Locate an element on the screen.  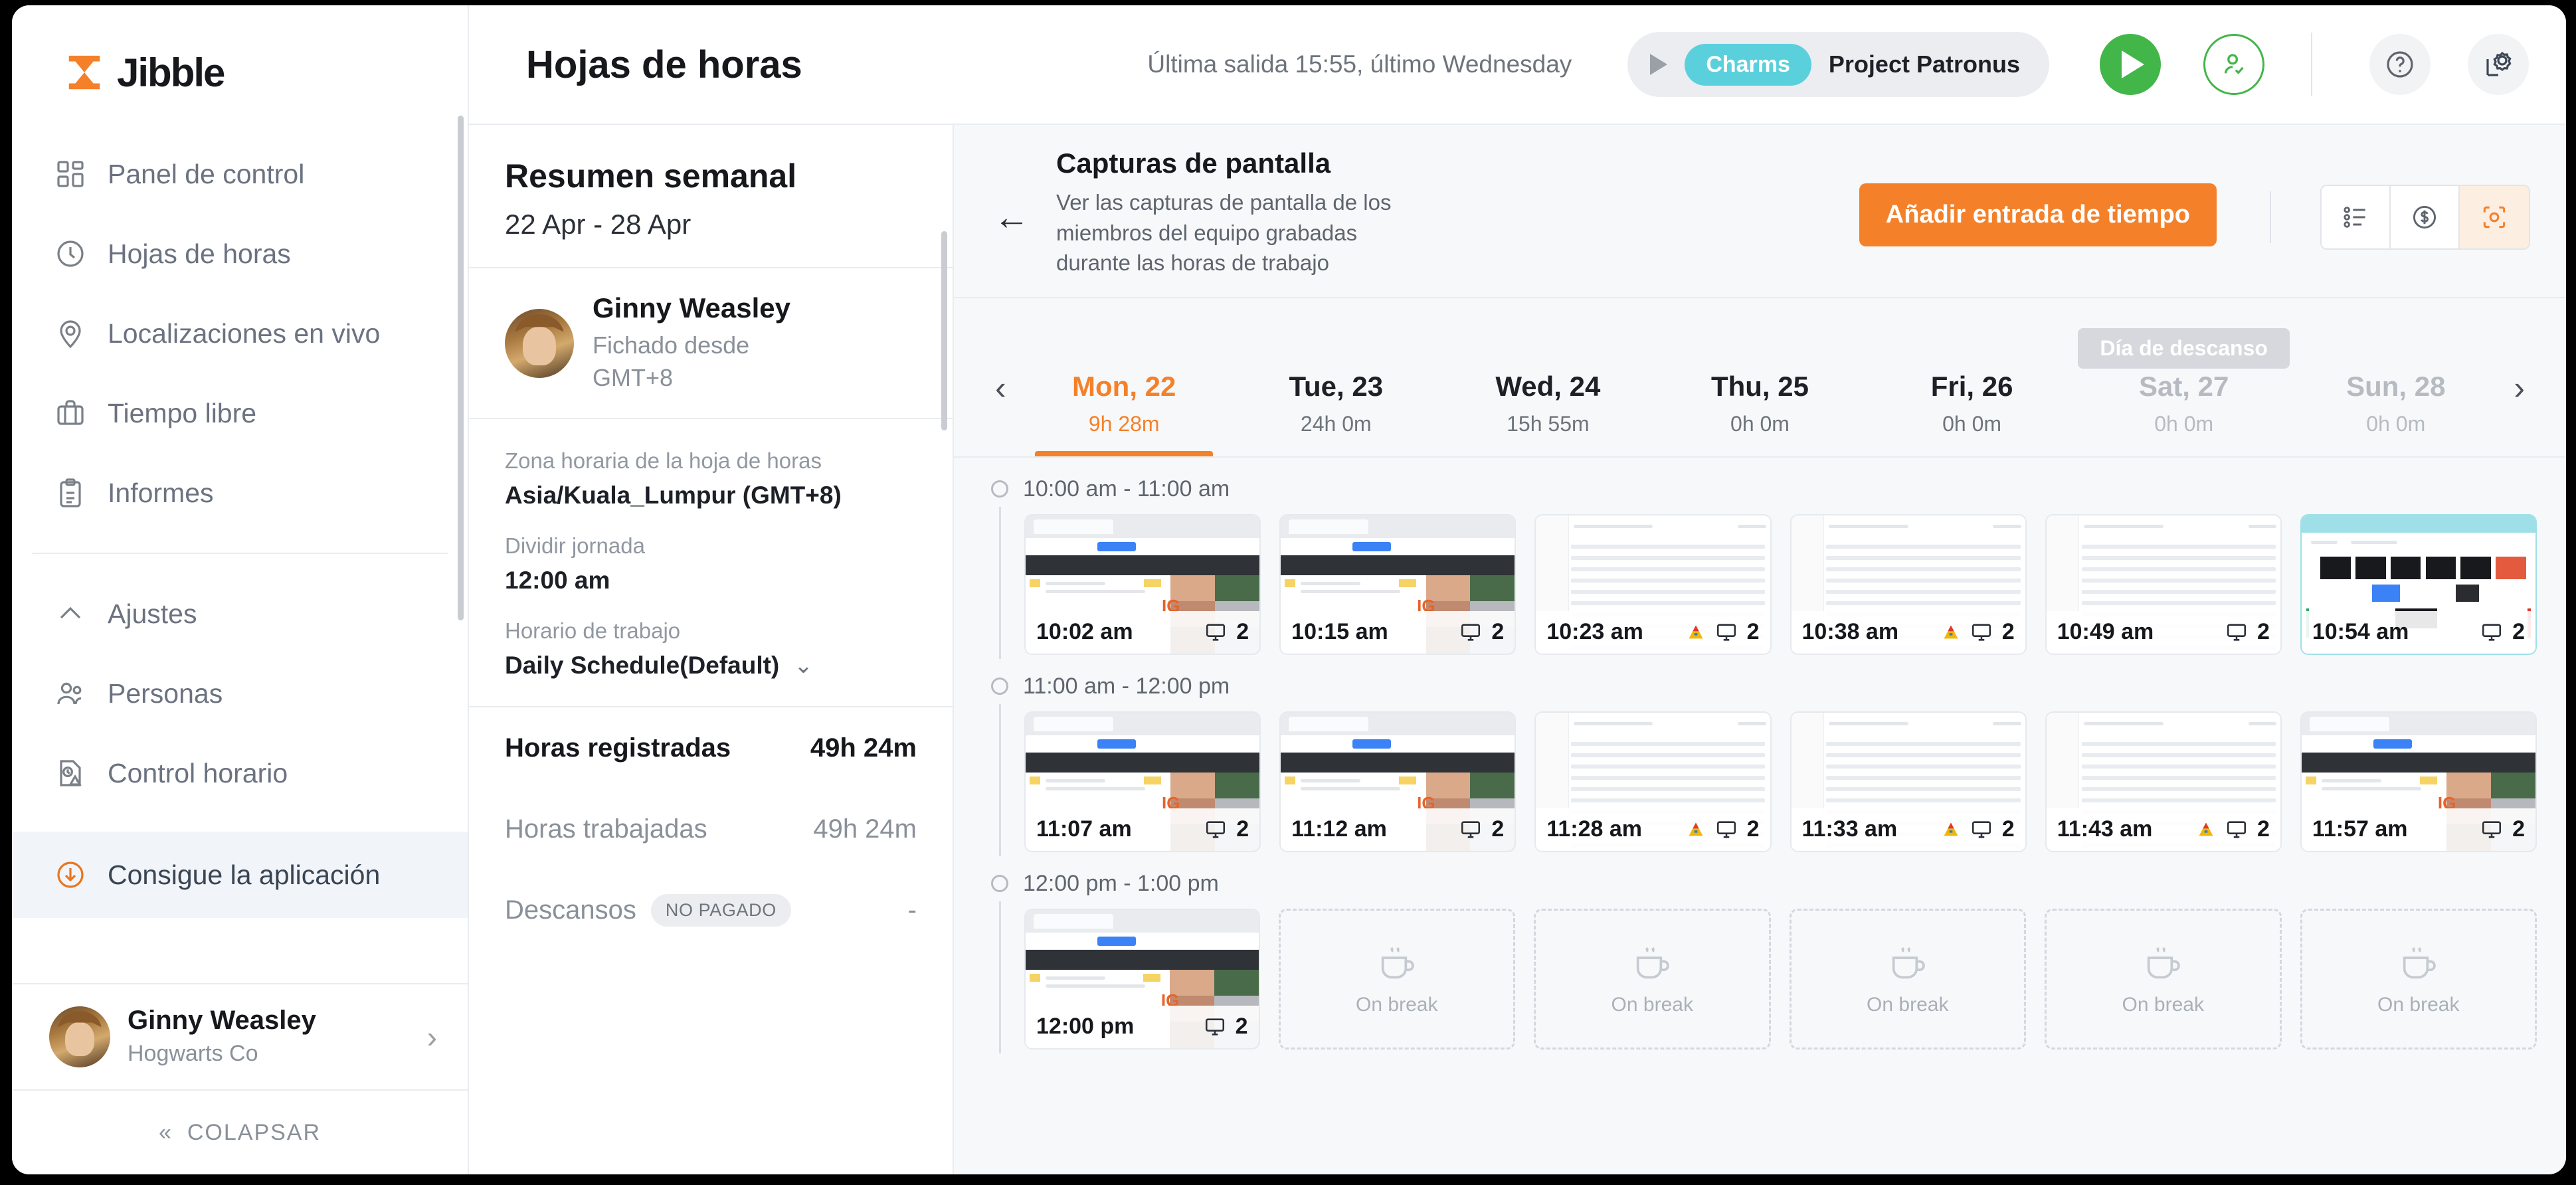
jibble-logo-icon is located at coordinates (84, 72).